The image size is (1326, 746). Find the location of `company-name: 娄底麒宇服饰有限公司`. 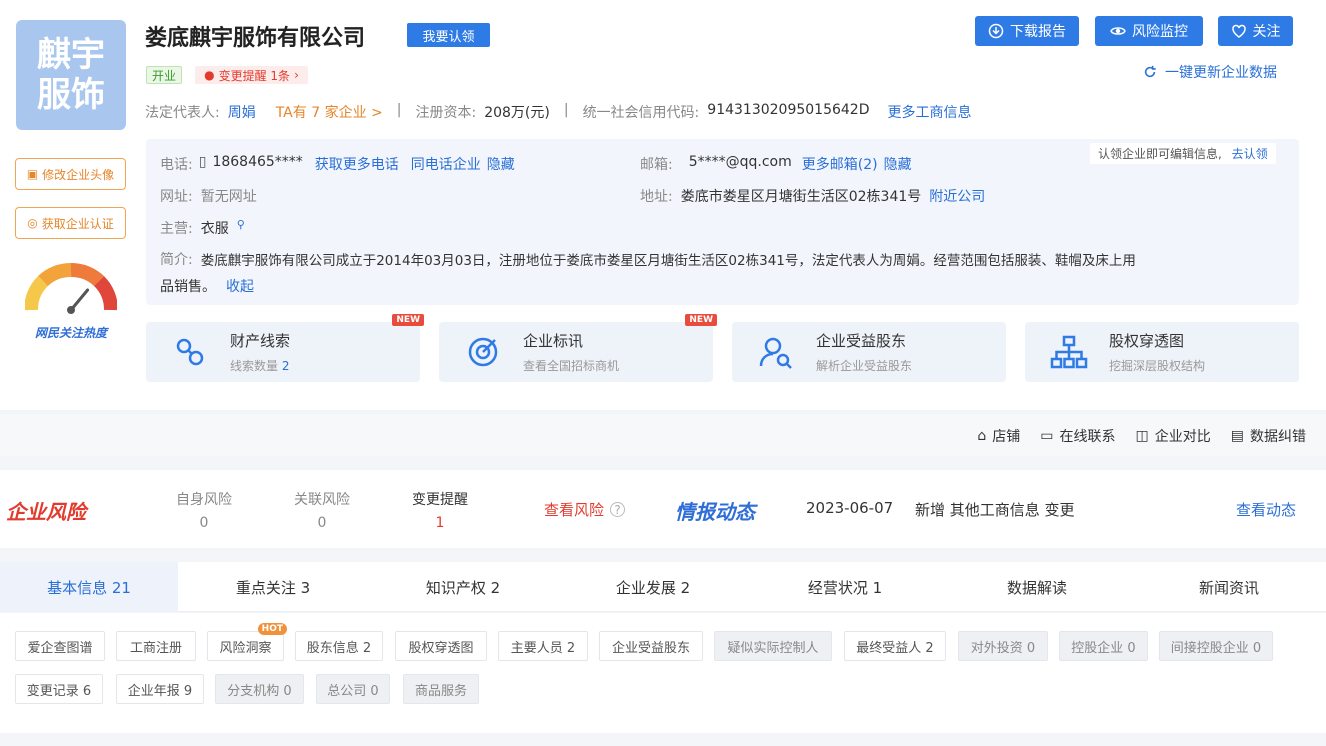

company-name: 娄底麒宇服饰有限公司 is located at coordinates (255, 38).